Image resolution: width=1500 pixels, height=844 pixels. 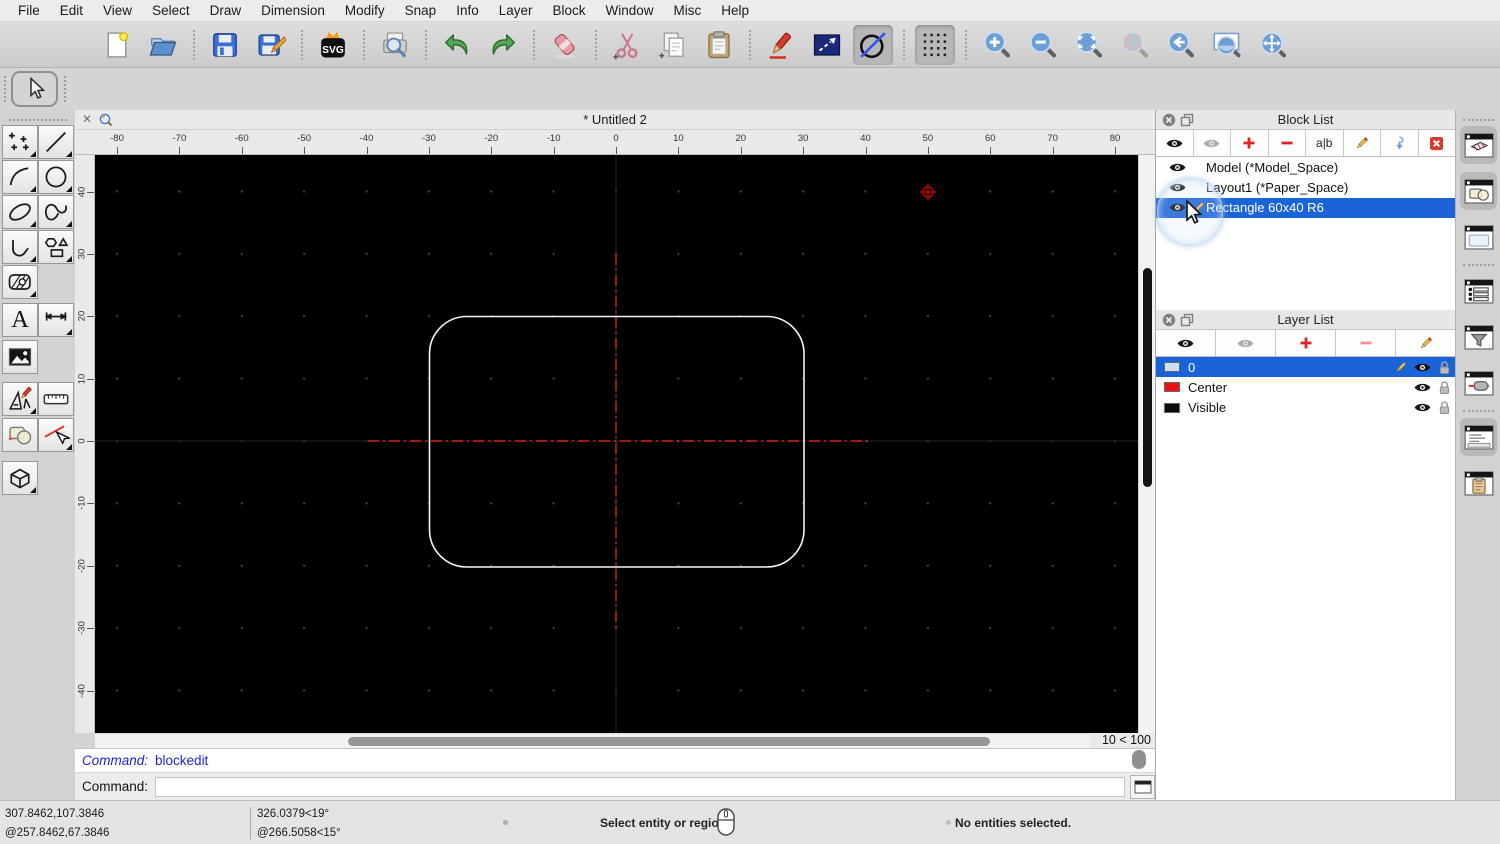 What do you see at coordinates (56, 435) in the screenshot?
I see `select-entity-tool` at bounding box center [56, 435].